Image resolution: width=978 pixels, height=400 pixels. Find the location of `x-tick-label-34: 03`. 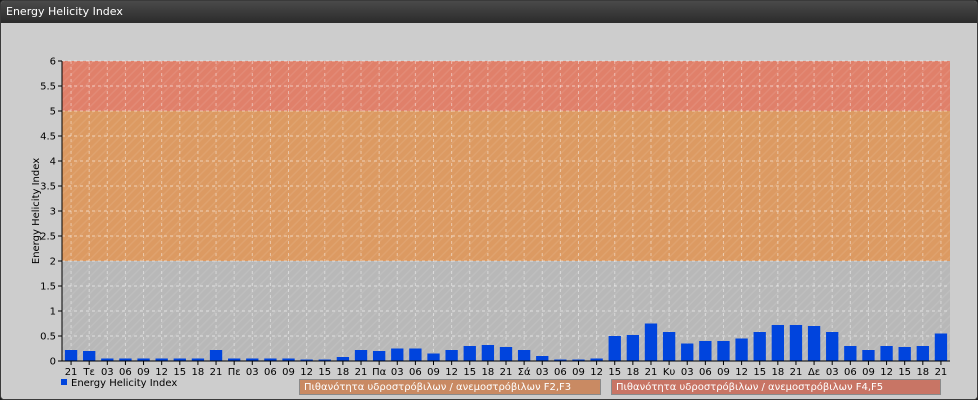

x-tick-label-34: 03 is located at coordinates (687, 372).